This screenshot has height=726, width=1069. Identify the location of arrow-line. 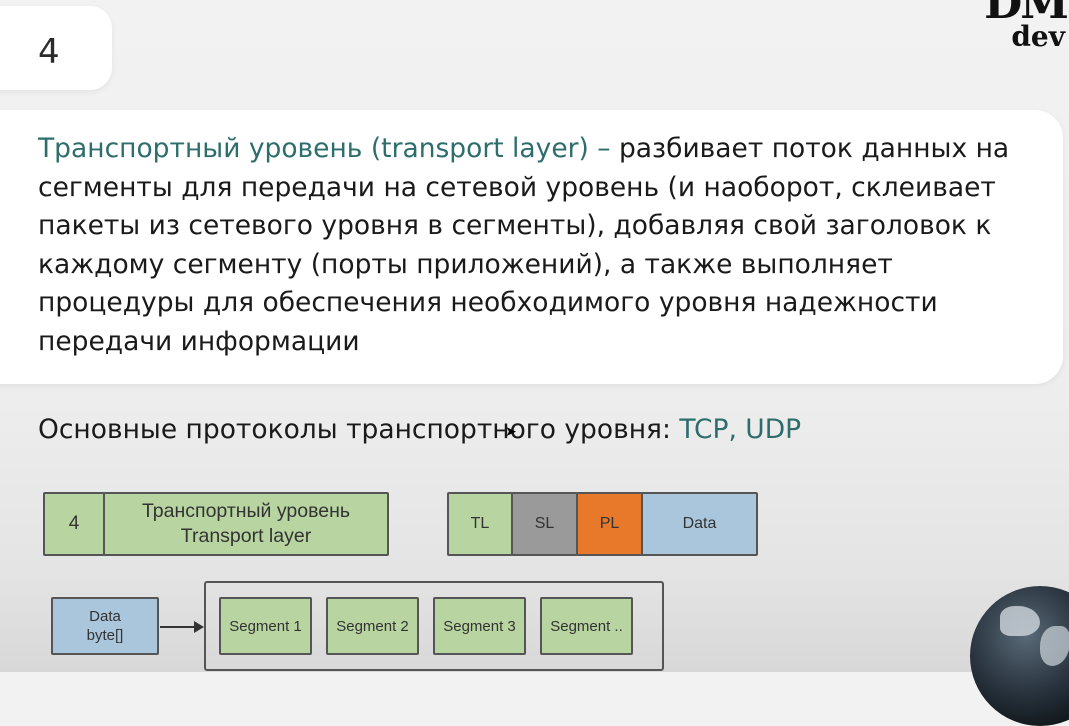
(178, 627).